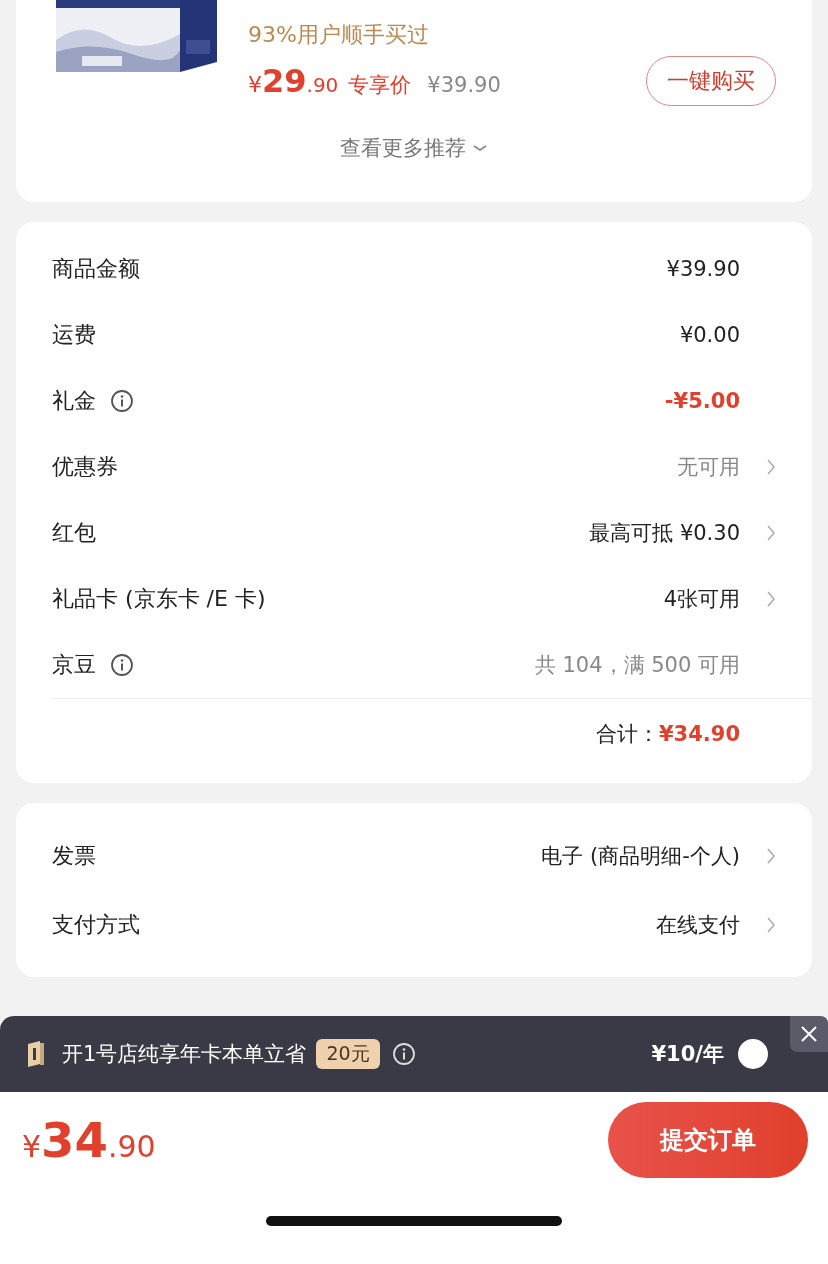 The height and width of the screenshot is (1264, 828). What do you see at coordinates (708, 467) in the screenshot?
I see `row-value: 无可用` at bounding box center [708, 467].